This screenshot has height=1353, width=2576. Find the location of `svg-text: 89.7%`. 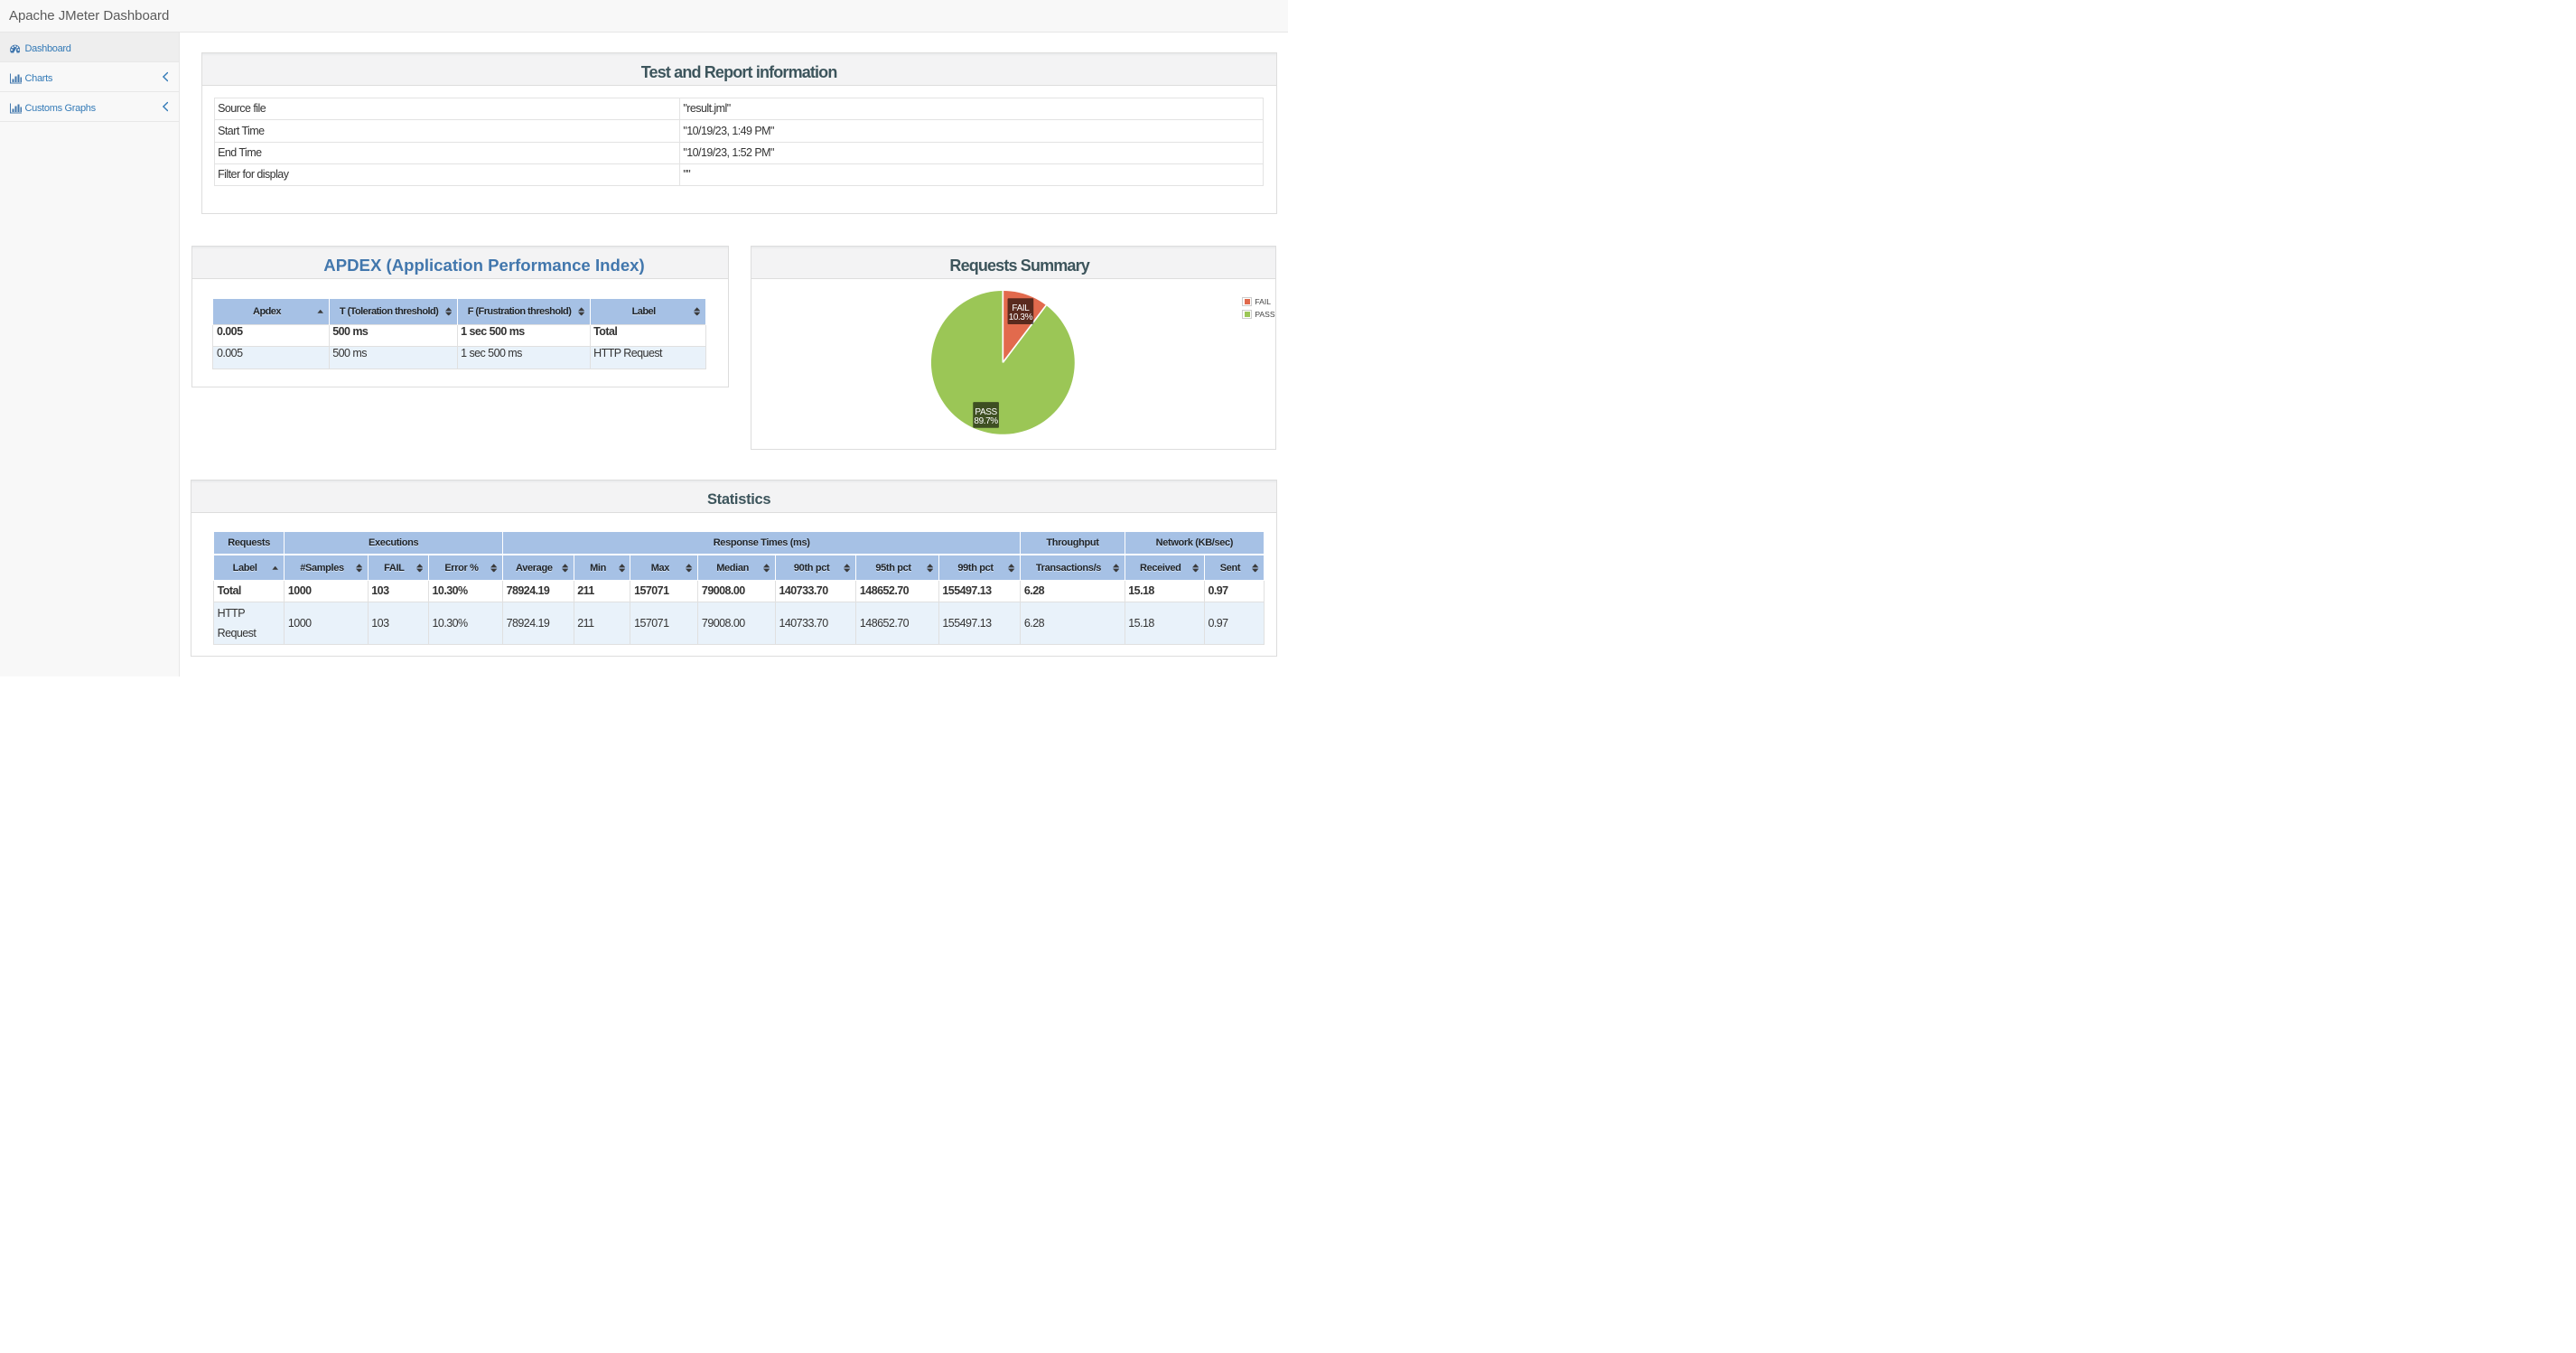

svg-text: 89.7% is located at coordinates (987, 421).